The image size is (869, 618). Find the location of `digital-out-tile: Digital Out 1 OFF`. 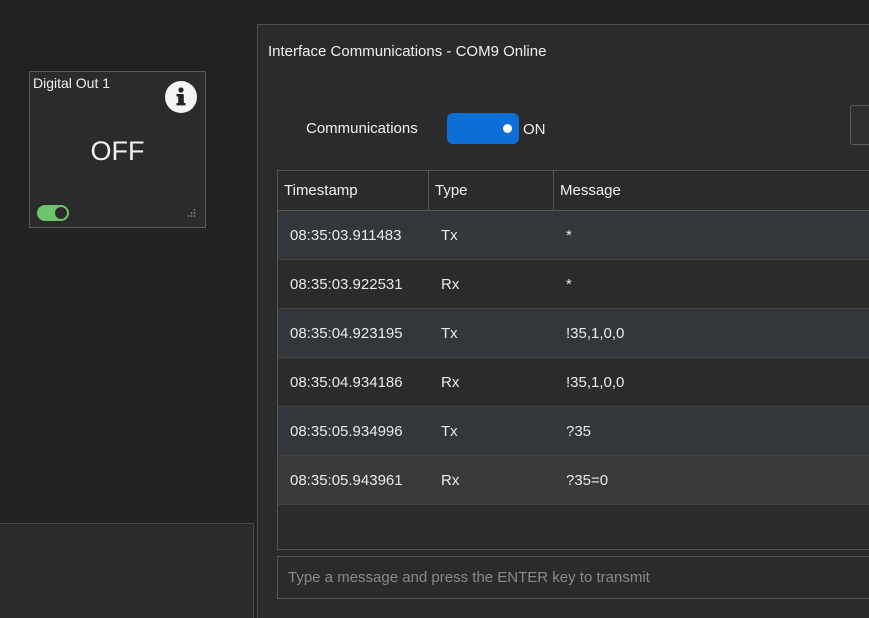

digital-out-tile: Digital Out 1 OFF is located at coordinates (117, 149).